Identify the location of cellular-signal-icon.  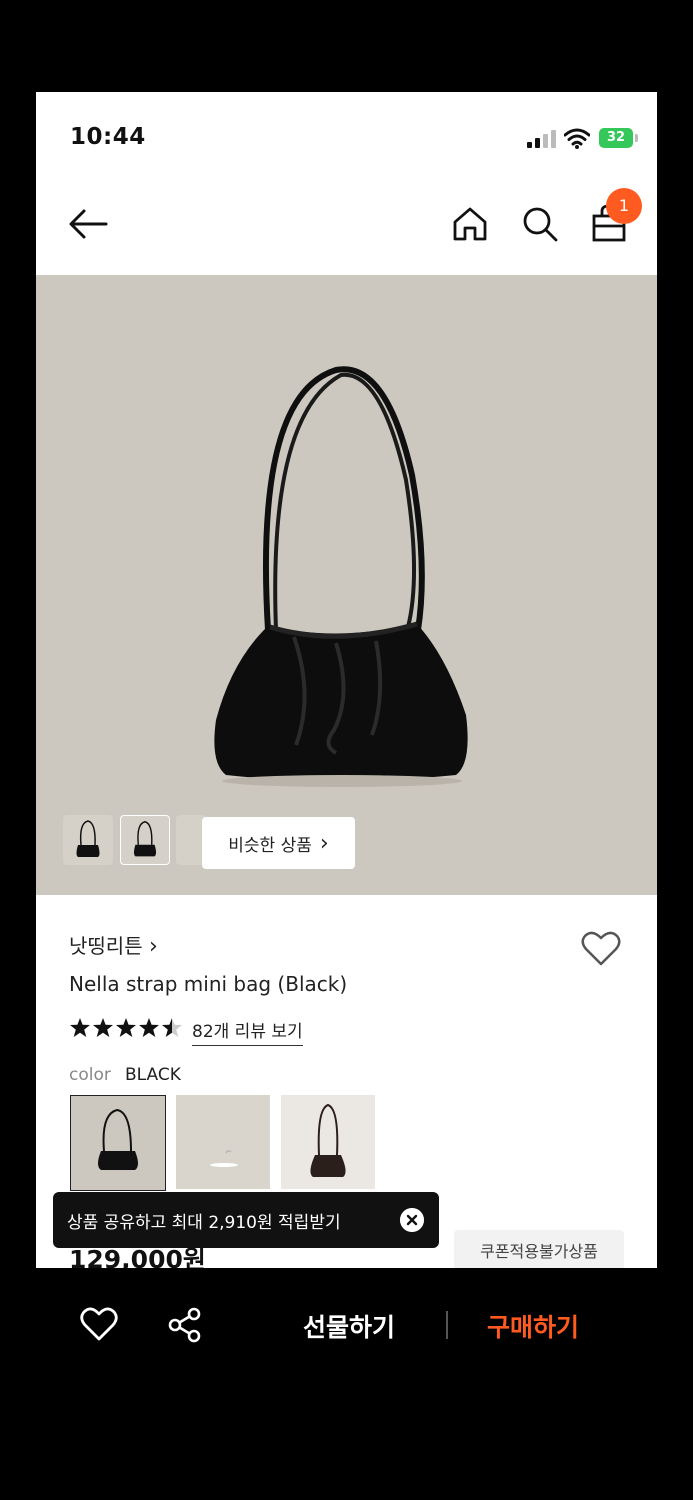
(541, 139).